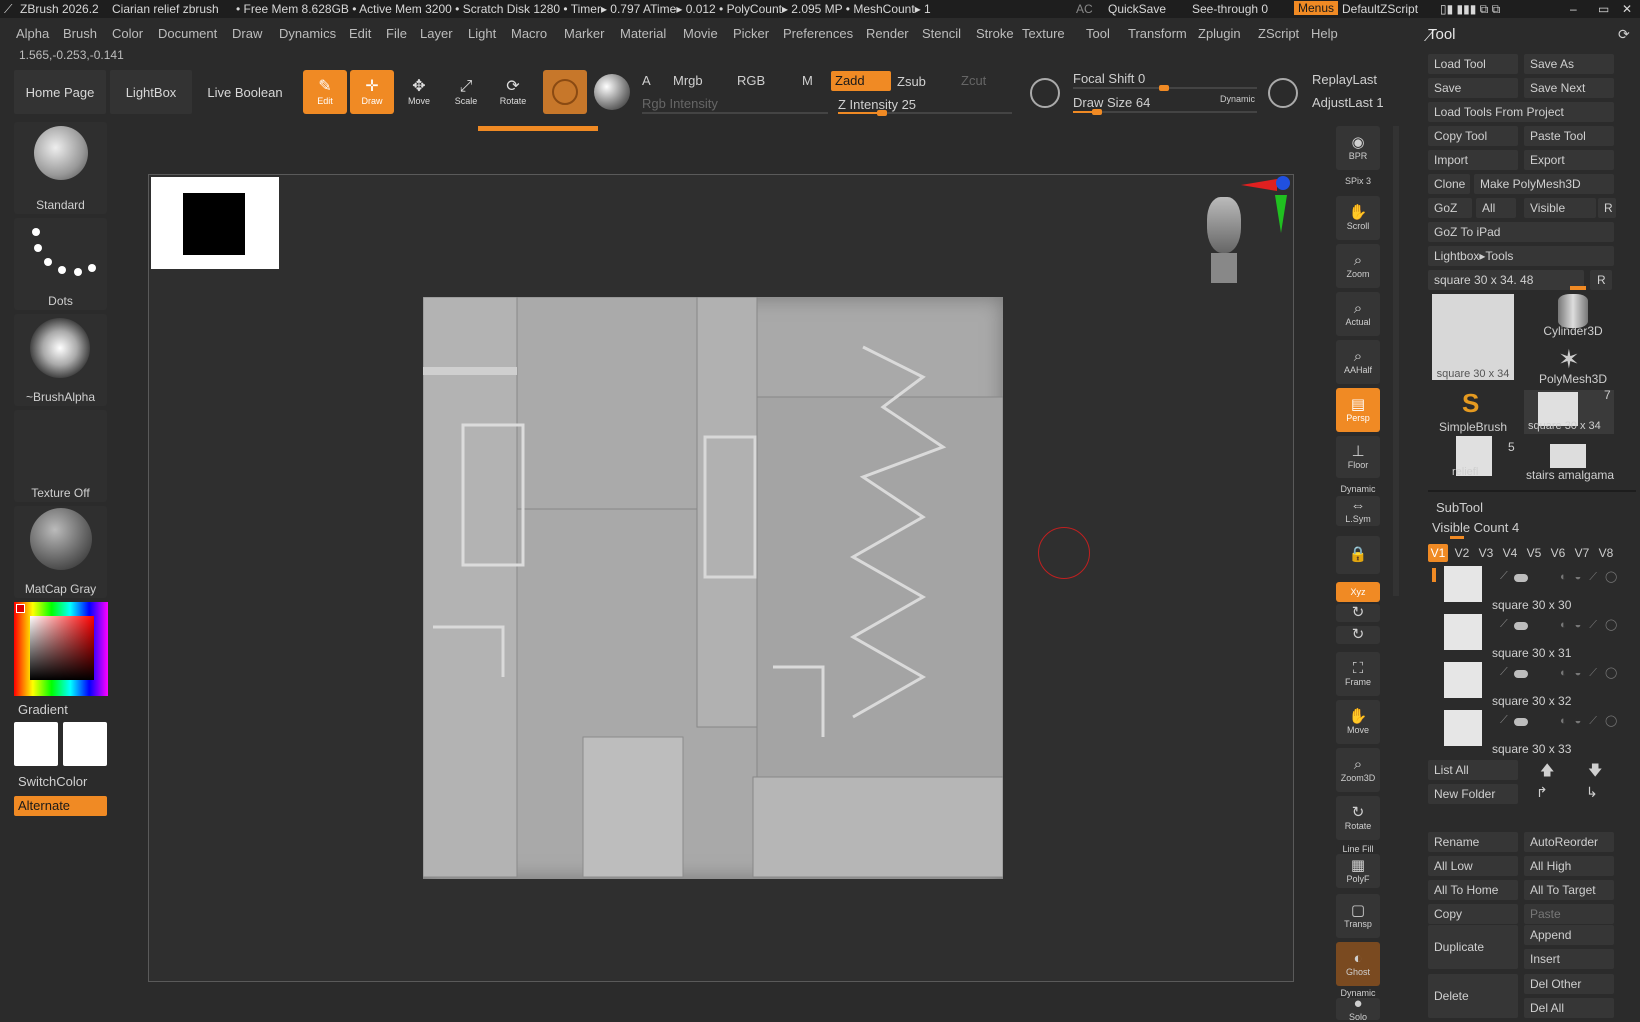 Image resolution: width=1640 pixels, height=1022 pixels. Describe the element at coordinates (1459, 507) in the screenshot. I see `subtool-title: SubTool` at that location.